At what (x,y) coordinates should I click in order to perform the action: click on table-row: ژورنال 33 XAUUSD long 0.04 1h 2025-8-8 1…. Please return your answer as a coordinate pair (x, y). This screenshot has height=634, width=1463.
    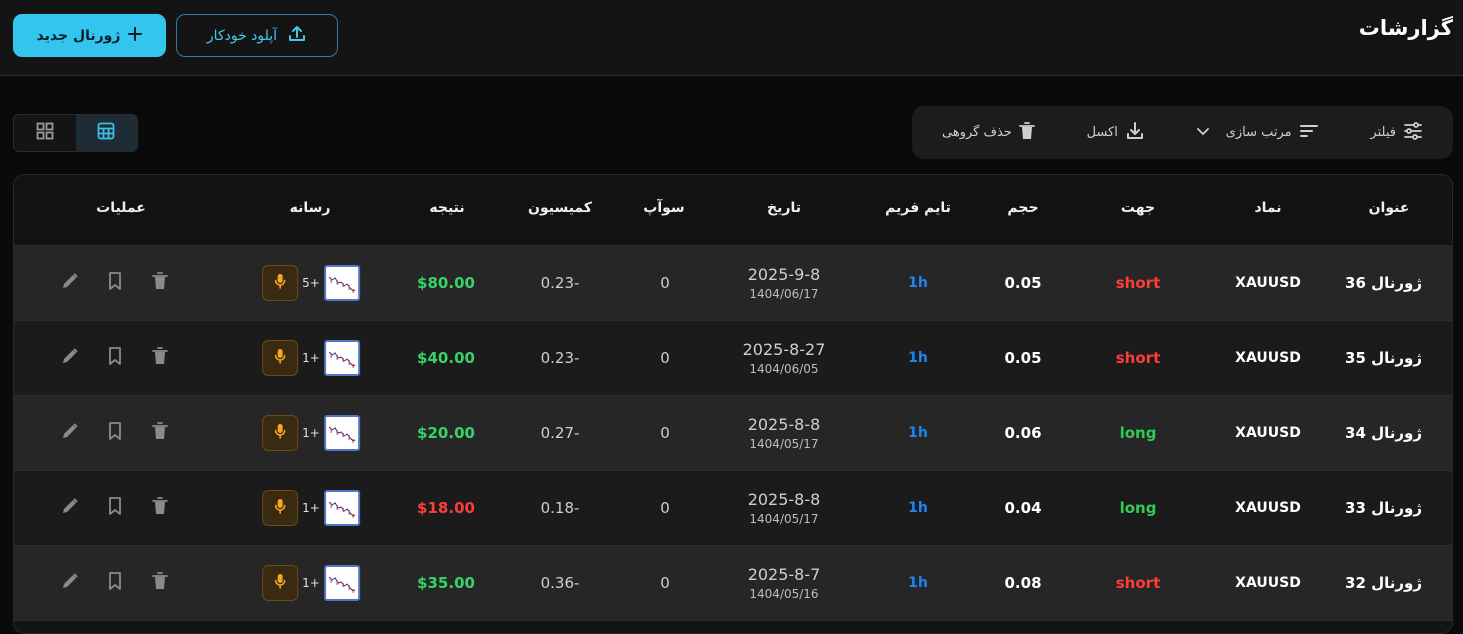
    Looking at the image, I should click on (733, 508).